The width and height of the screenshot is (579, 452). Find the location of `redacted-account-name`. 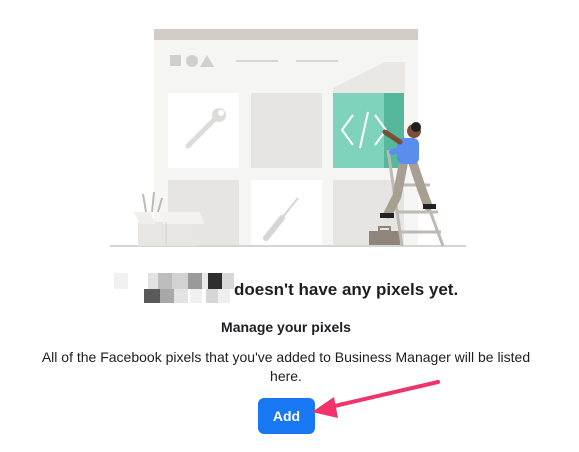

redacted-account-name is located at coordinates (172, 289).